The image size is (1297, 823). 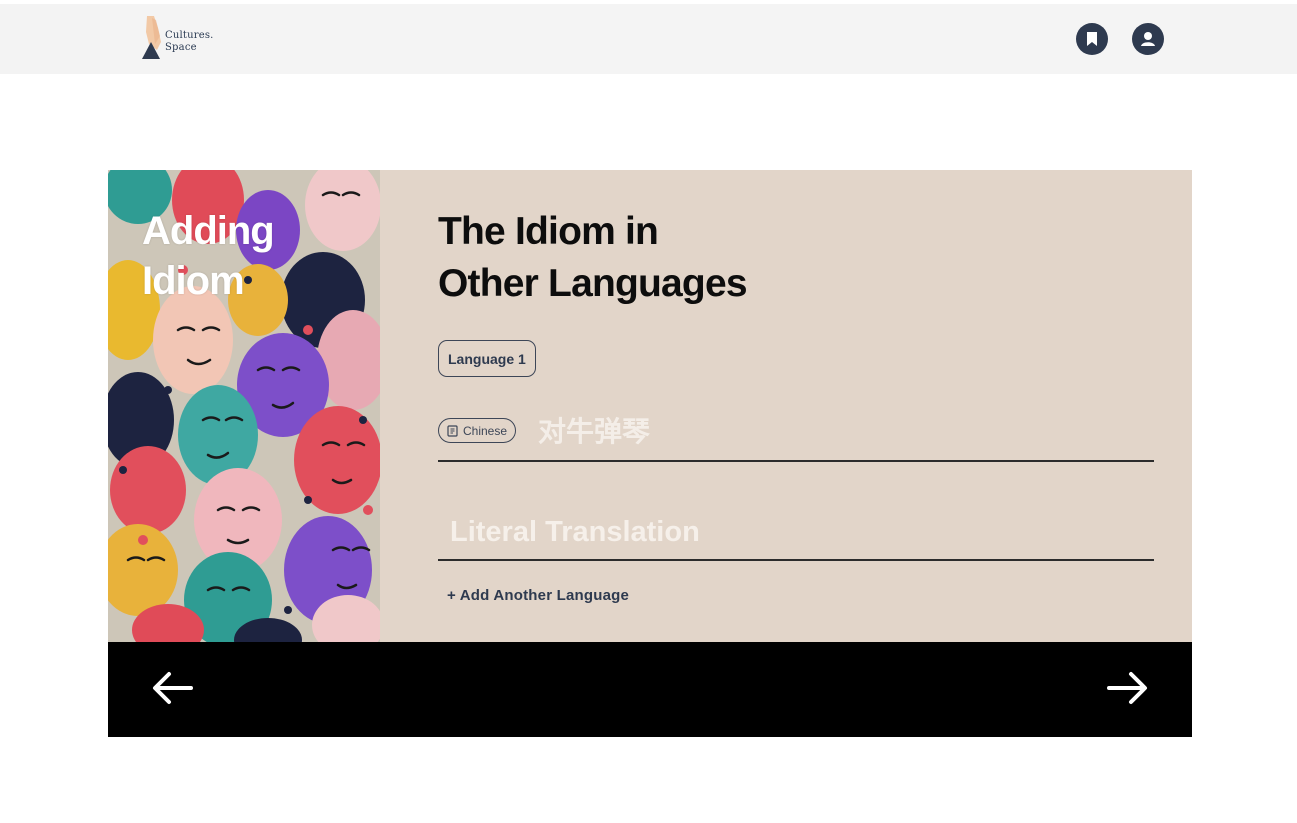 I want to click on translation-underline, so click(x=796, y=560).